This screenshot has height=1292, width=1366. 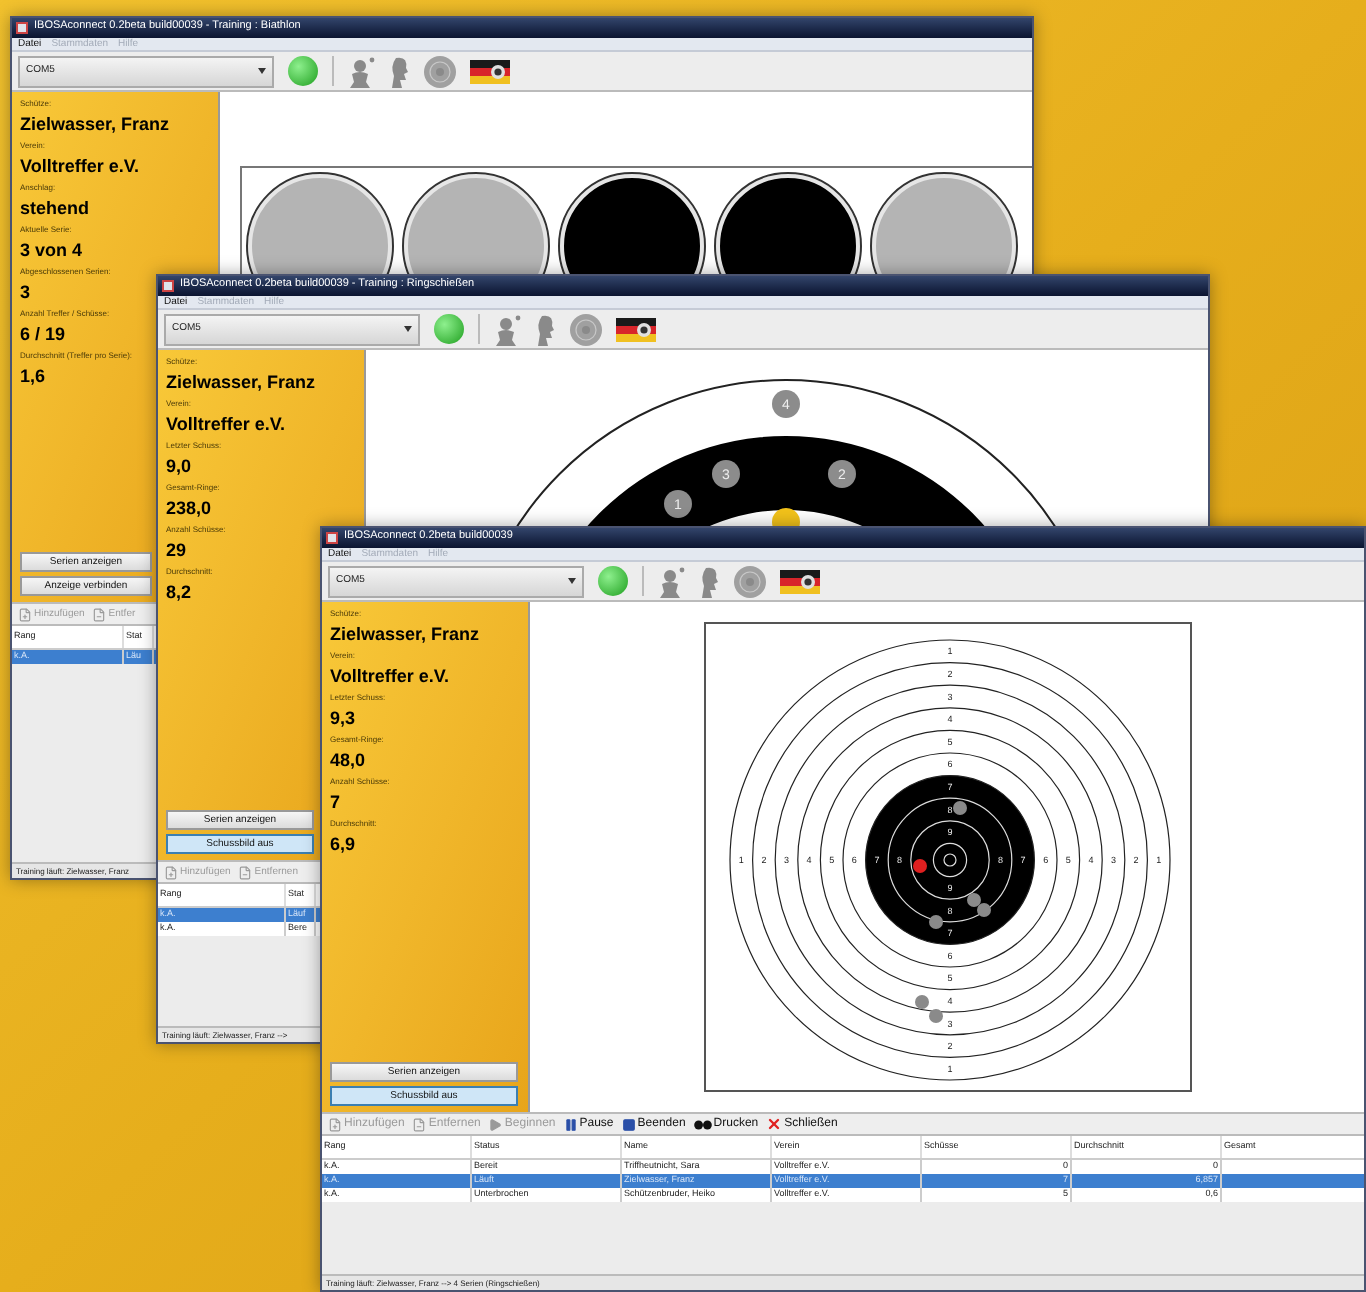 What do you see at coordinates (51, 250) in the screenshot?
I see `field-value: 3 von 4` at bounding box center [51, 250].